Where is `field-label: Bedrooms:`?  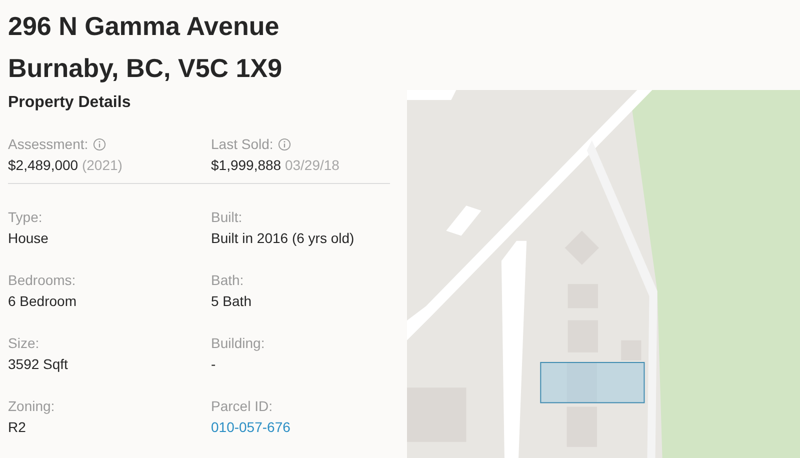 field-label: Bedrooms: is located at coordinates (42, 280).